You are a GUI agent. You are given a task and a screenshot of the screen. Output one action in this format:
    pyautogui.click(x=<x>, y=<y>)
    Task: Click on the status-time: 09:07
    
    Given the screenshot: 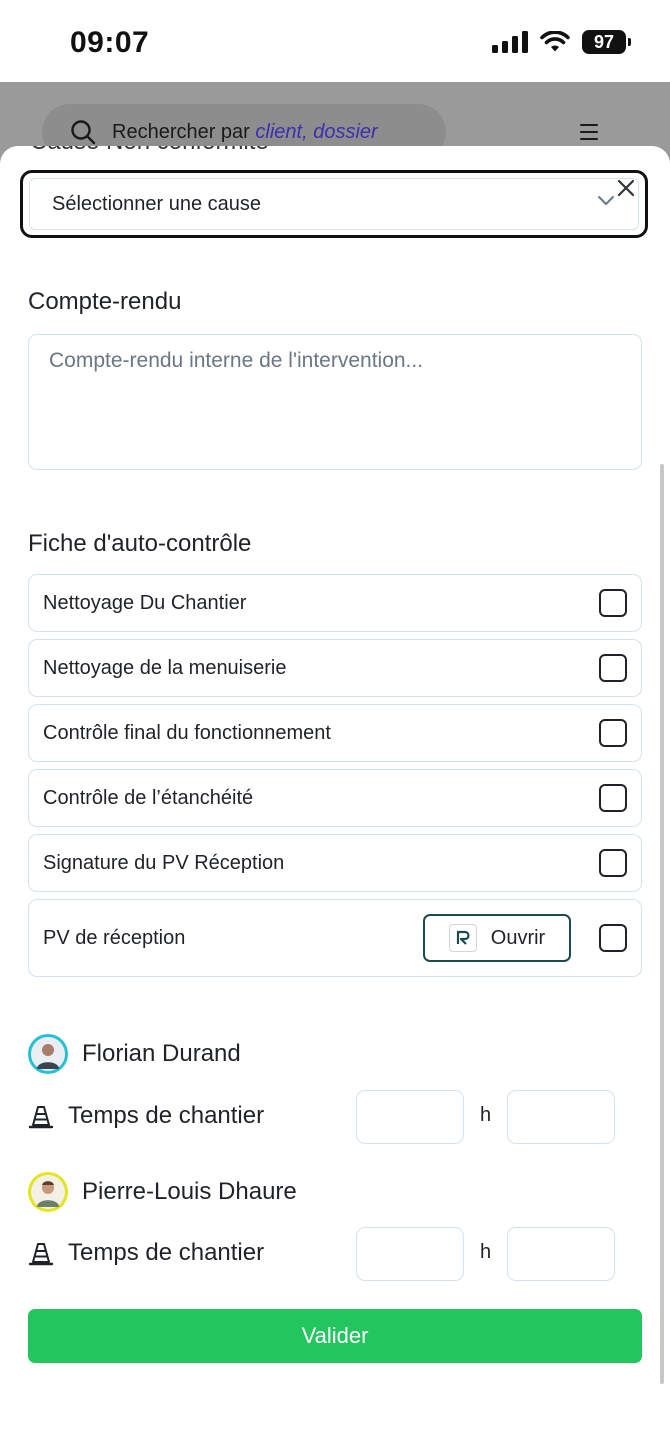 What is the action you would take?
    pyautogui.click(x=110, y=42)
    